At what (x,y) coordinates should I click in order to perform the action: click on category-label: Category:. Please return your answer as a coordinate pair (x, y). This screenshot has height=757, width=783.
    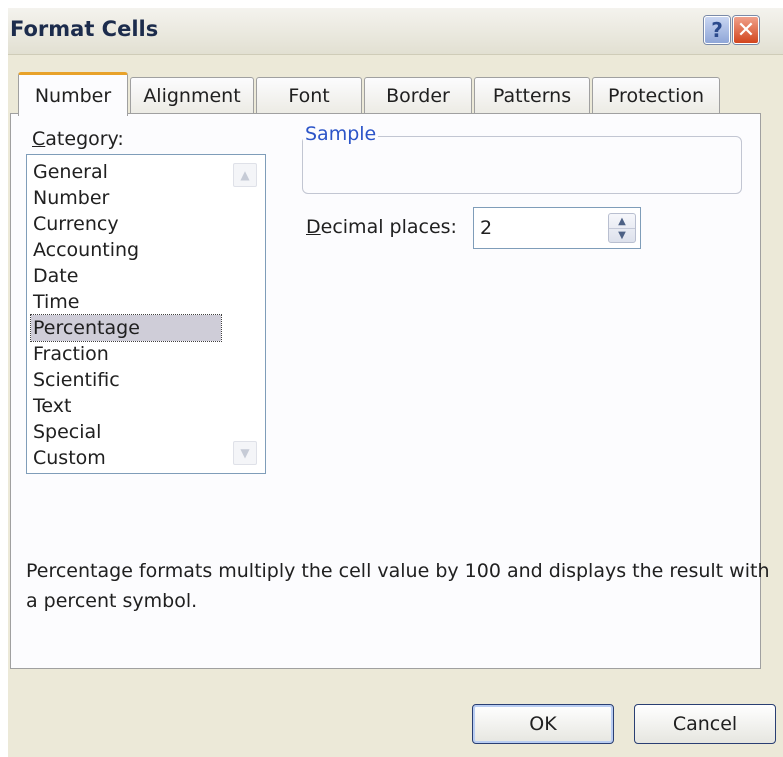
    Looking at the image, I should click on (78, 139).